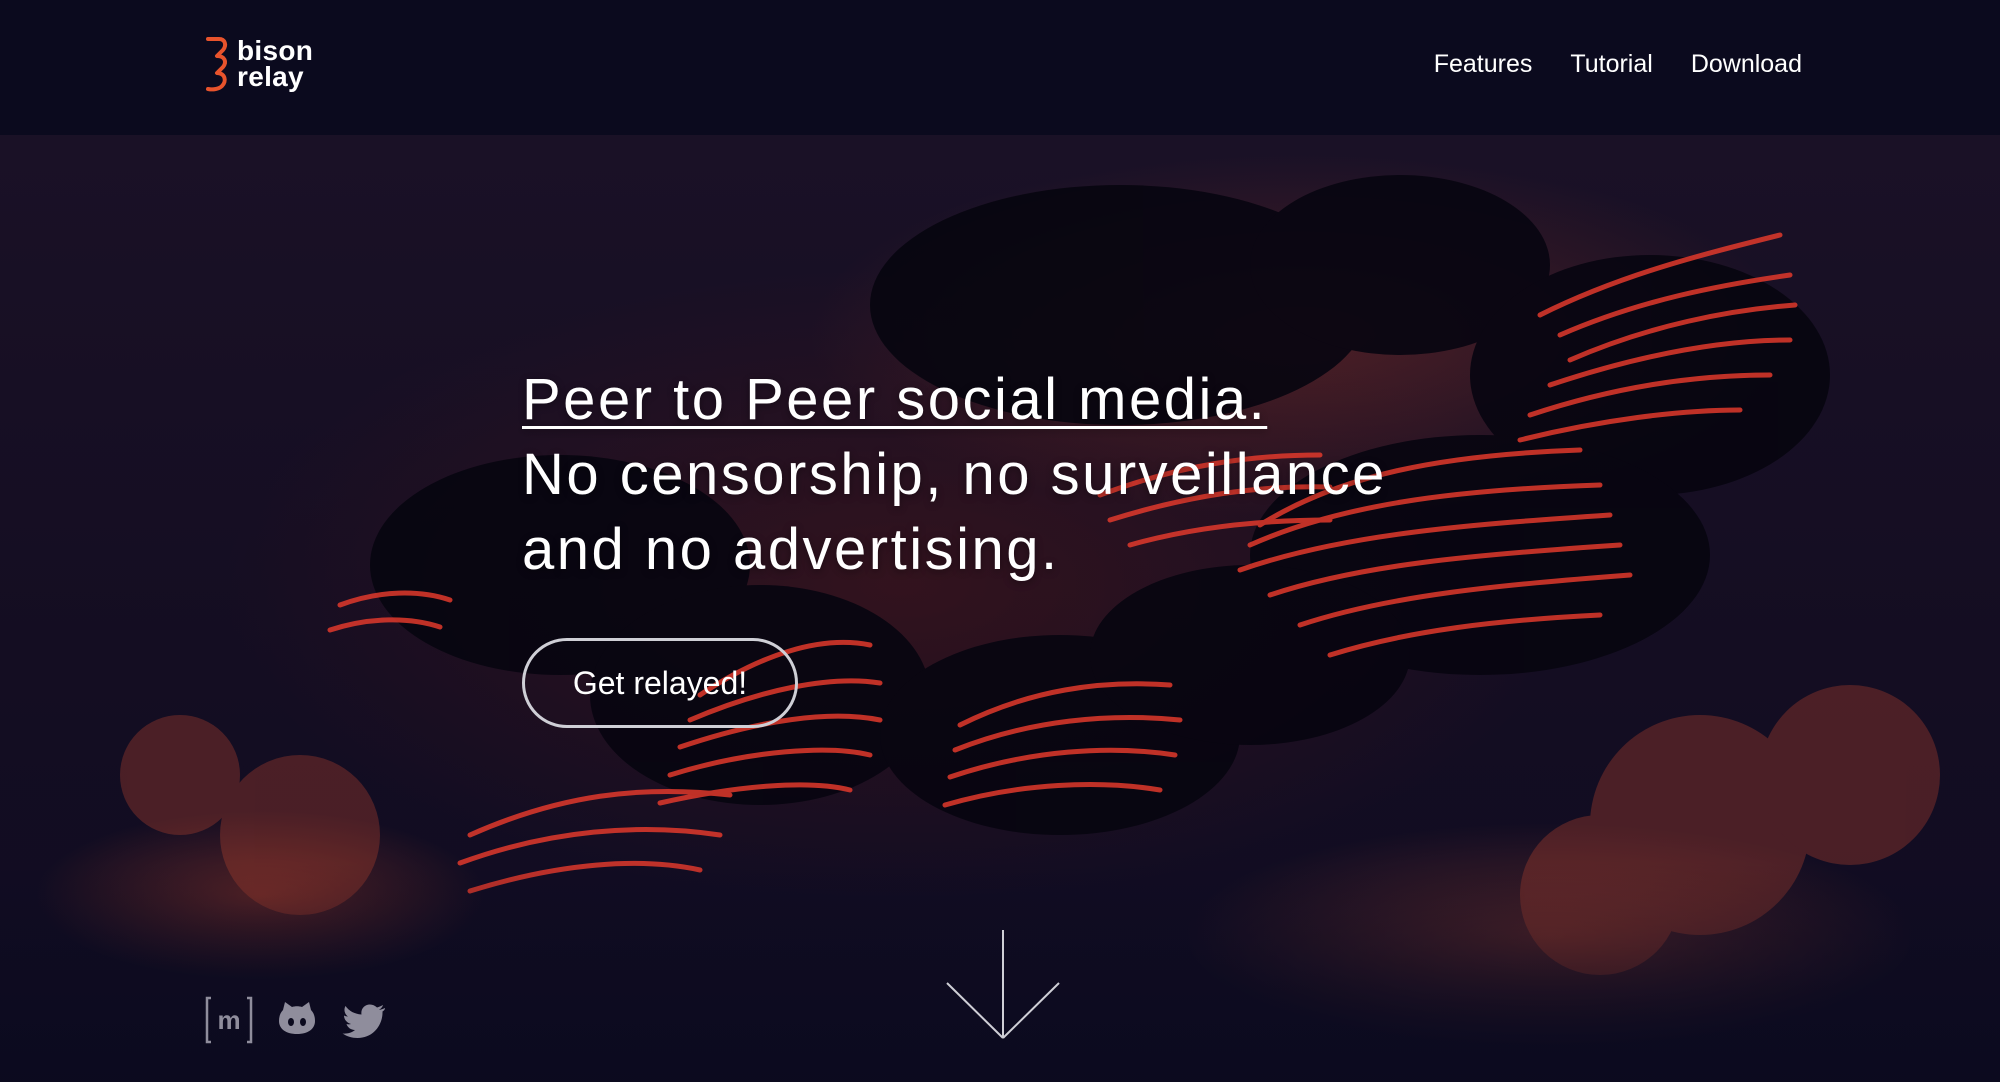  I want to click on site-header: bison relay Features Tutorial Download, so click(1000, 67).